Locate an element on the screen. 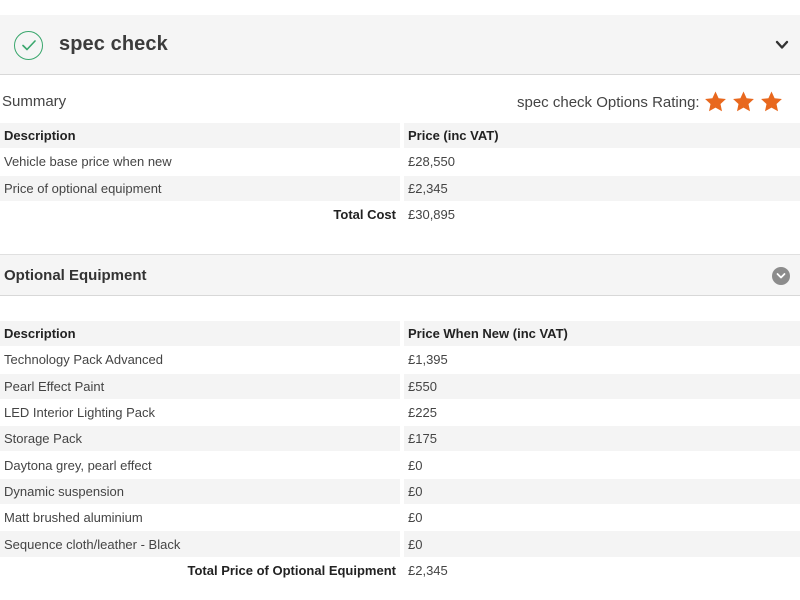 The image size is (800, 600). chevron-down-icon is located at coordinates (782, 45).